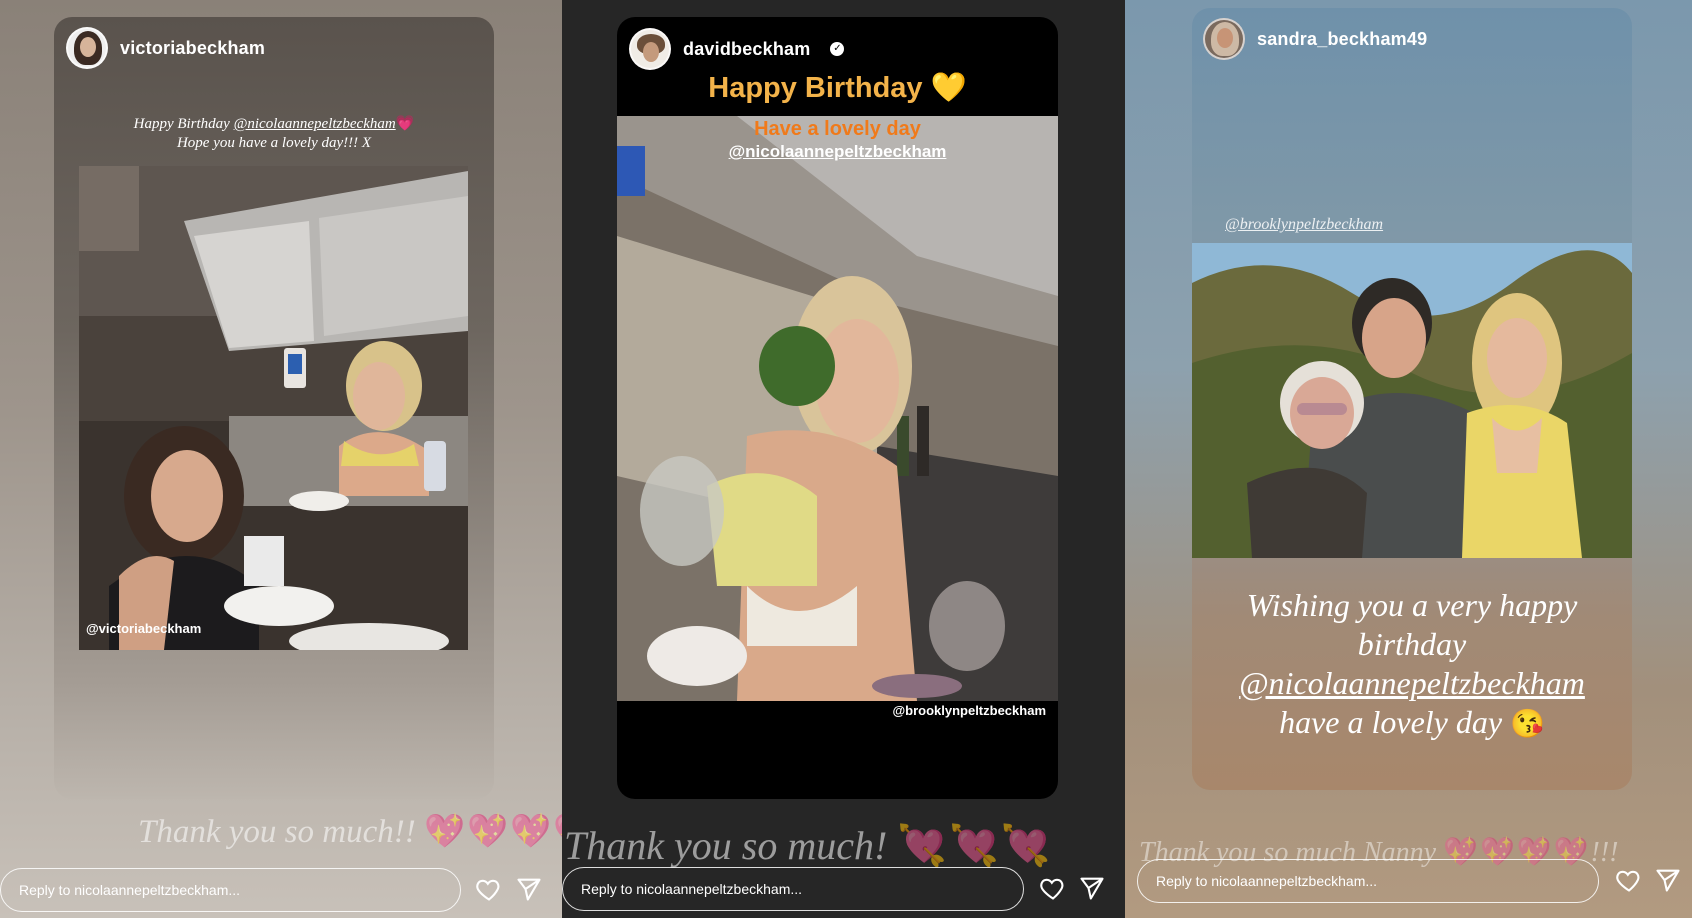 This screenshot has width=1692, height=918. I want to click on thank-you-text: Thank you so much! 💘💘💘, so click(808, 845).